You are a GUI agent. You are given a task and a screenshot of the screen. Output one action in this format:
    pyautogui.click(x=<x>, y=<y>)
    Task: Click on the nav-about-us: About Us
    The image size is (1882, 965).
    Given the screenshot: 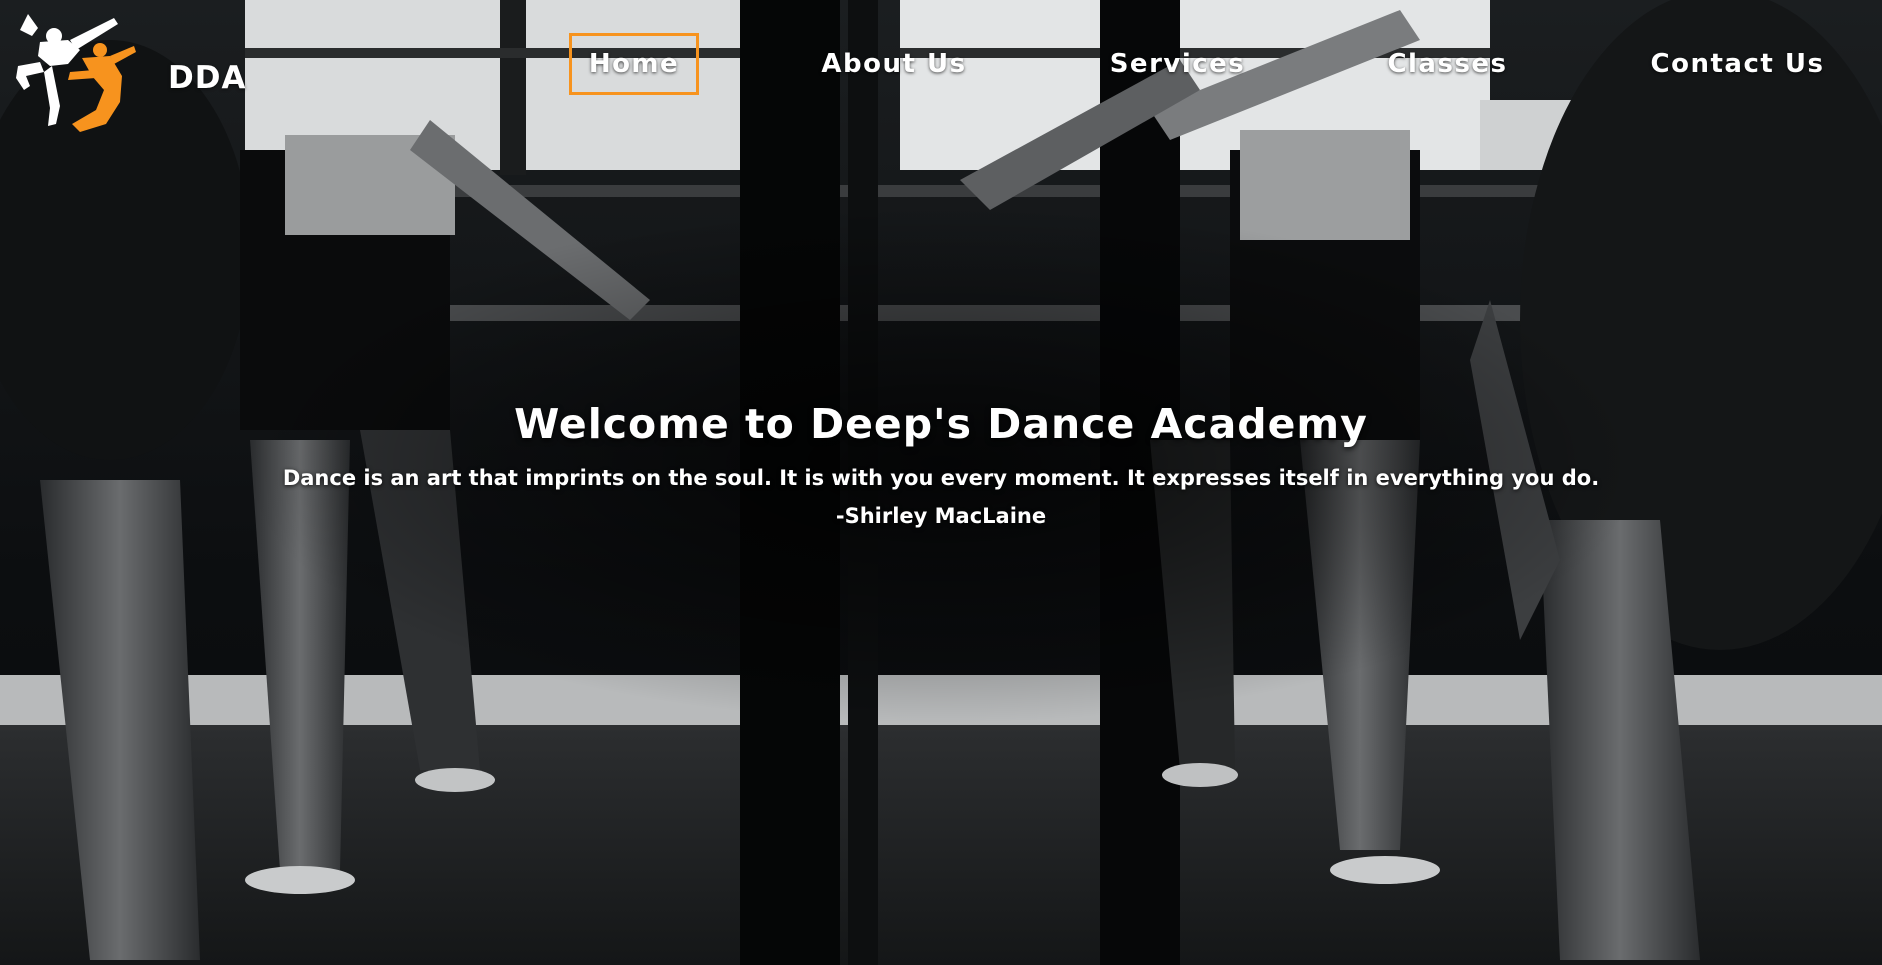 What is the action you would take?
    pyautogui.click(x=894, y=64)
    